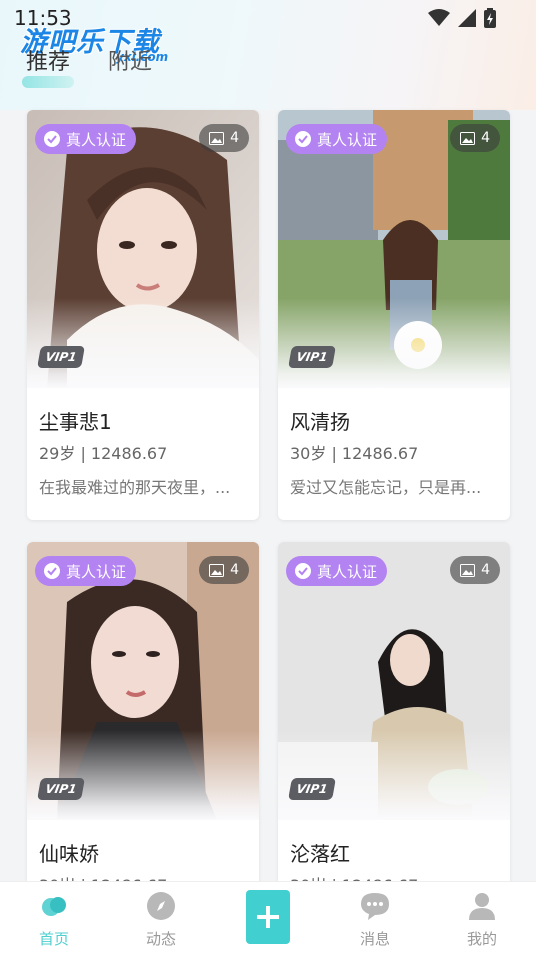 This screenshot has height=953, width=536. What do you see at coordinates (54, 919) in the screenshot?
I see `nav-home: 首页` at bounding box center [54, 919].